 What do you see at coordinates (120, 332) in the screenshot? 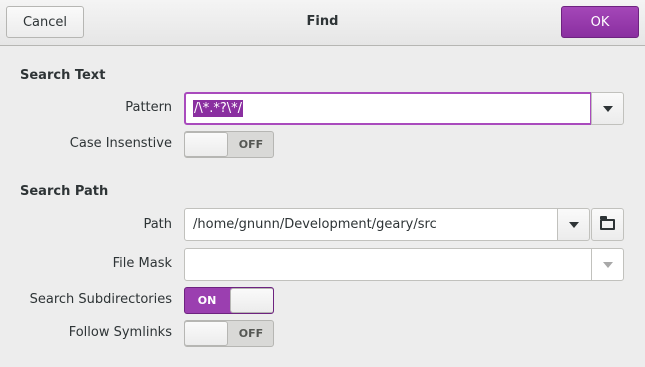
I see `follow-symlinks-label: Follow Symlinks` at bounding box center [120, 332].